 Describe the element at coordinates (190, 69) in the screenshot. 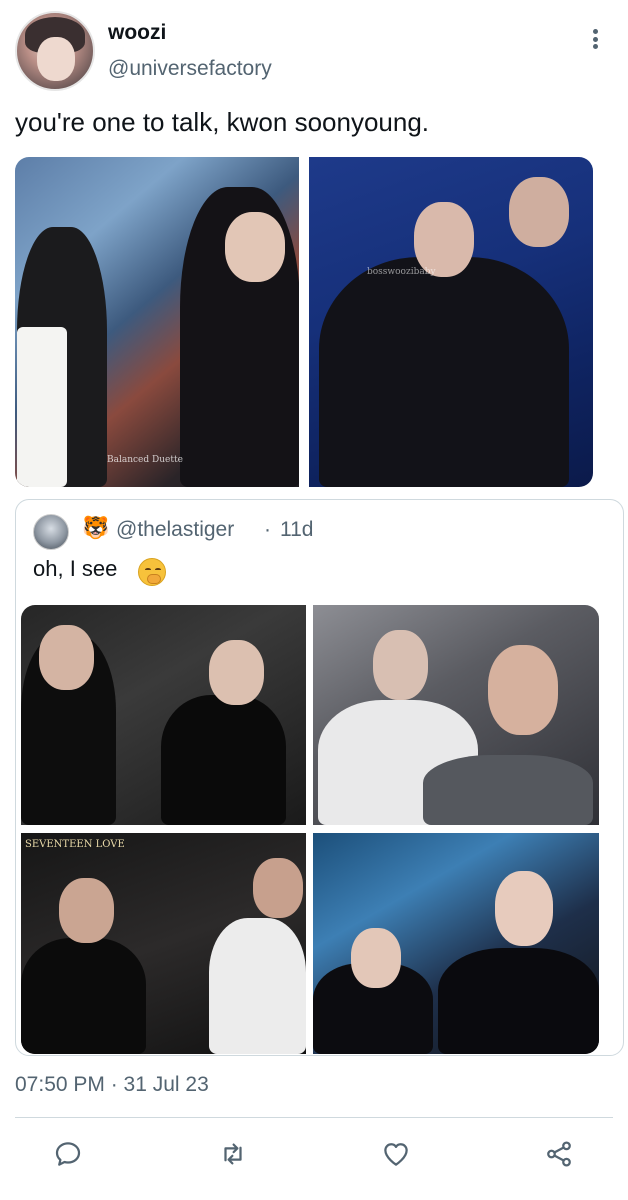

I see `author-handle: @universefactory` at that location.